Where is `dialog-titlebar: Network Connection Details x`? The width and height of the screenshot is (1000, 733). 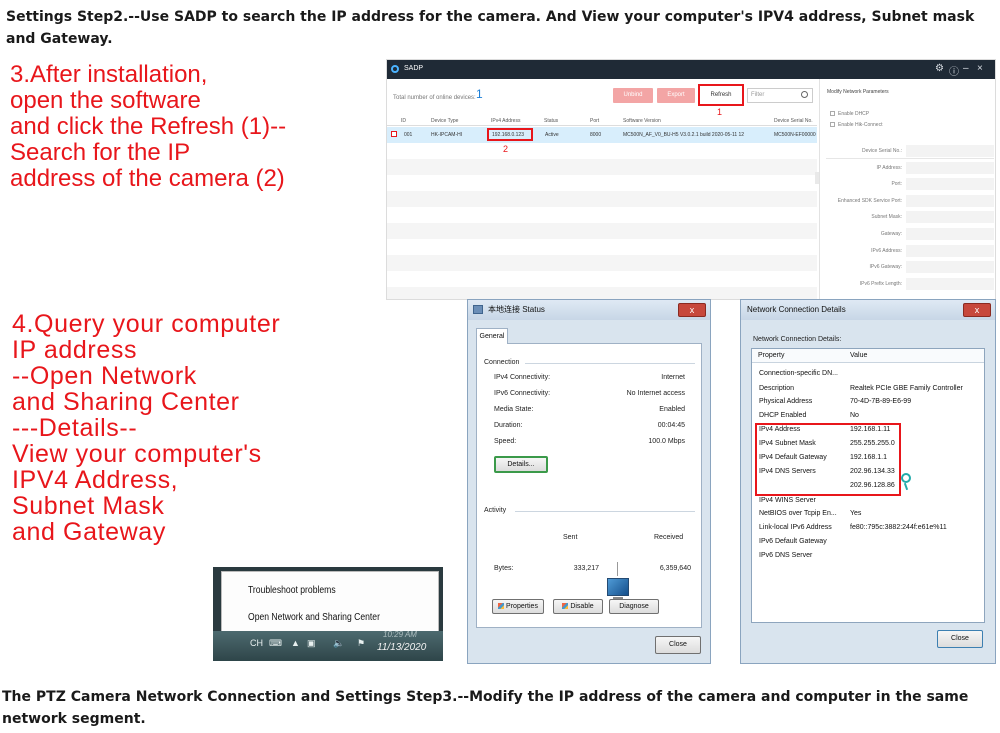
dialog-titlebar: Network Connection Details x is located at coordinates (868, 310).